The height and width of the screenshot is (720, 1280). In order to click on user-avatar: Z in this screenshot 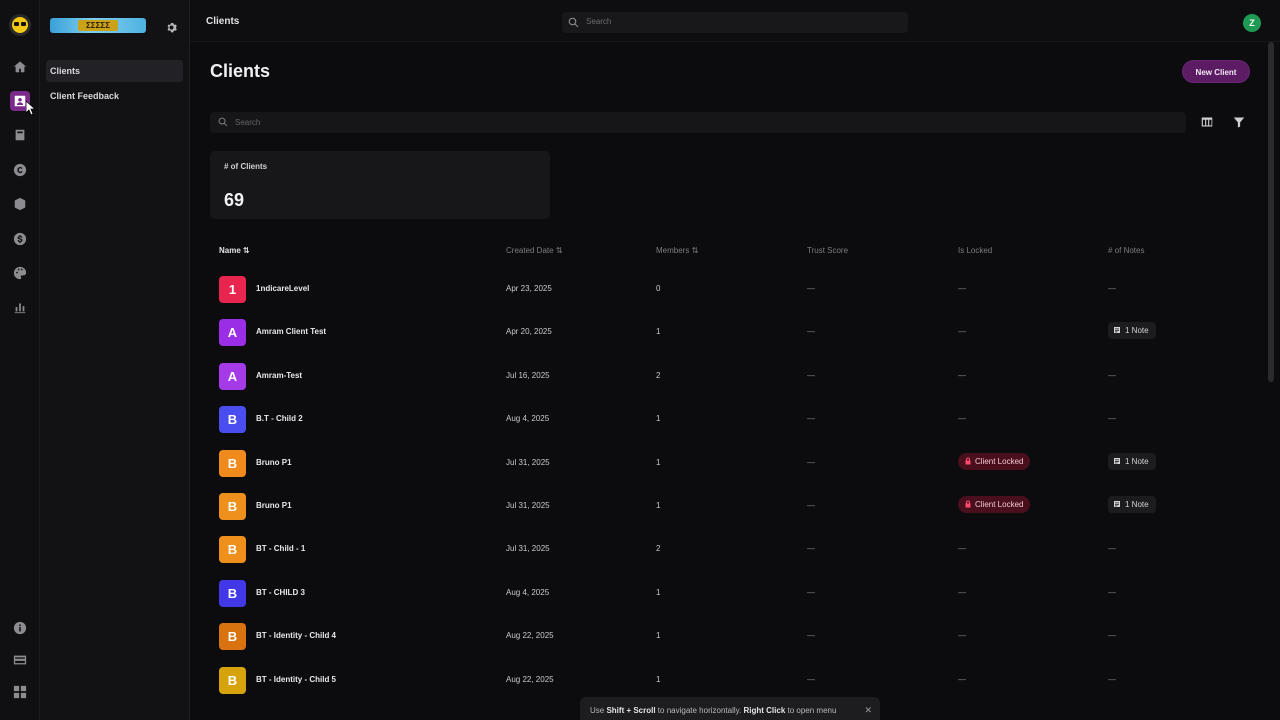, I will do `click(1252, 23)`.